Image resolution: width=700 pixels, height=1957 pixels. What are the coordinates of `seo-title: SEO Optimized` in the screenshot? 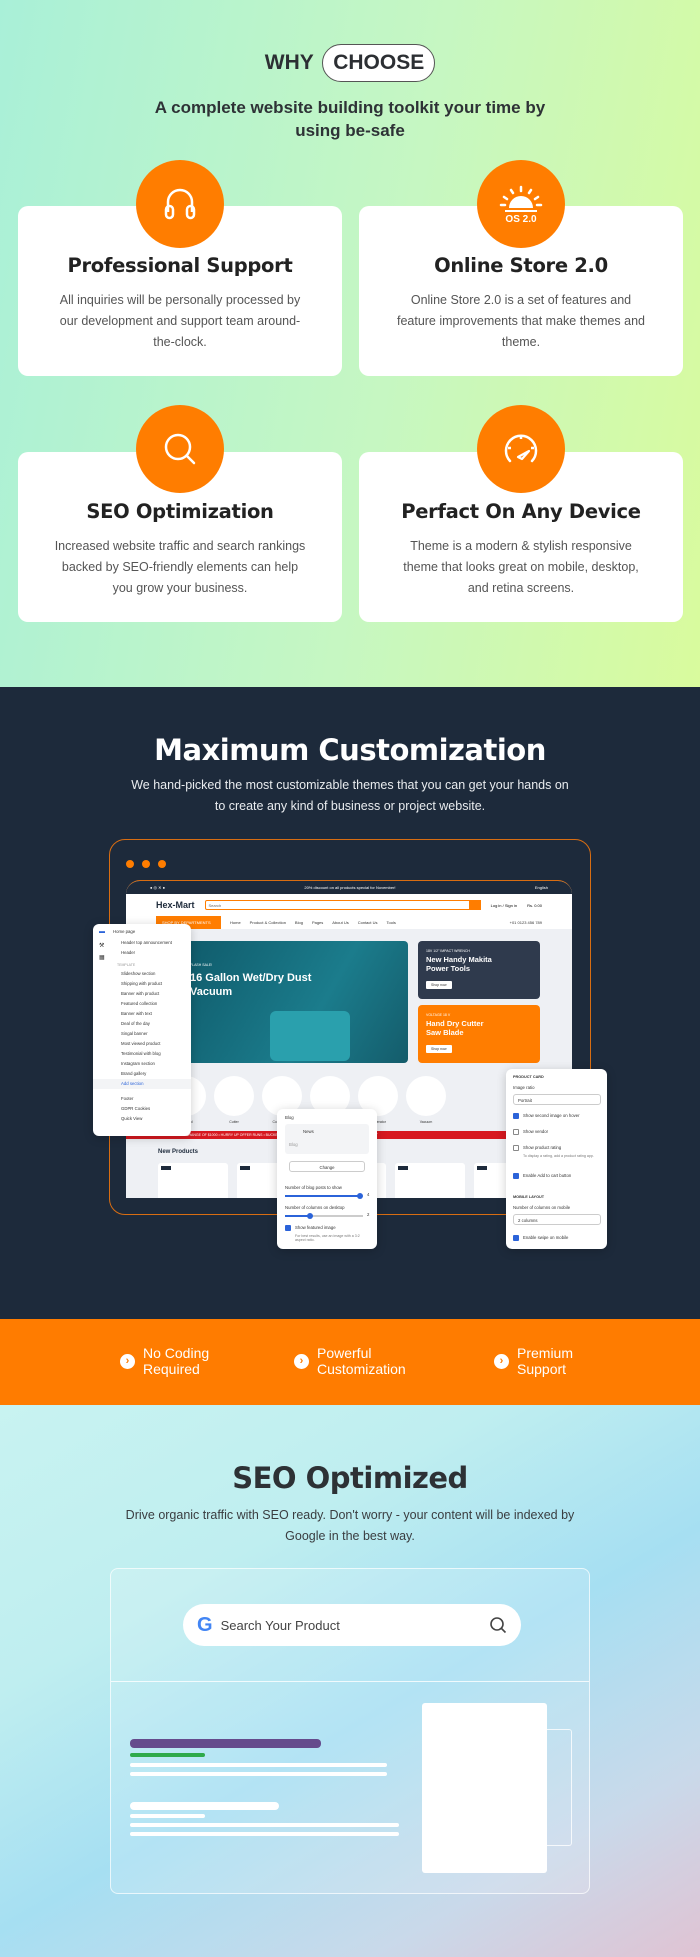 It's located at (350, 1478).